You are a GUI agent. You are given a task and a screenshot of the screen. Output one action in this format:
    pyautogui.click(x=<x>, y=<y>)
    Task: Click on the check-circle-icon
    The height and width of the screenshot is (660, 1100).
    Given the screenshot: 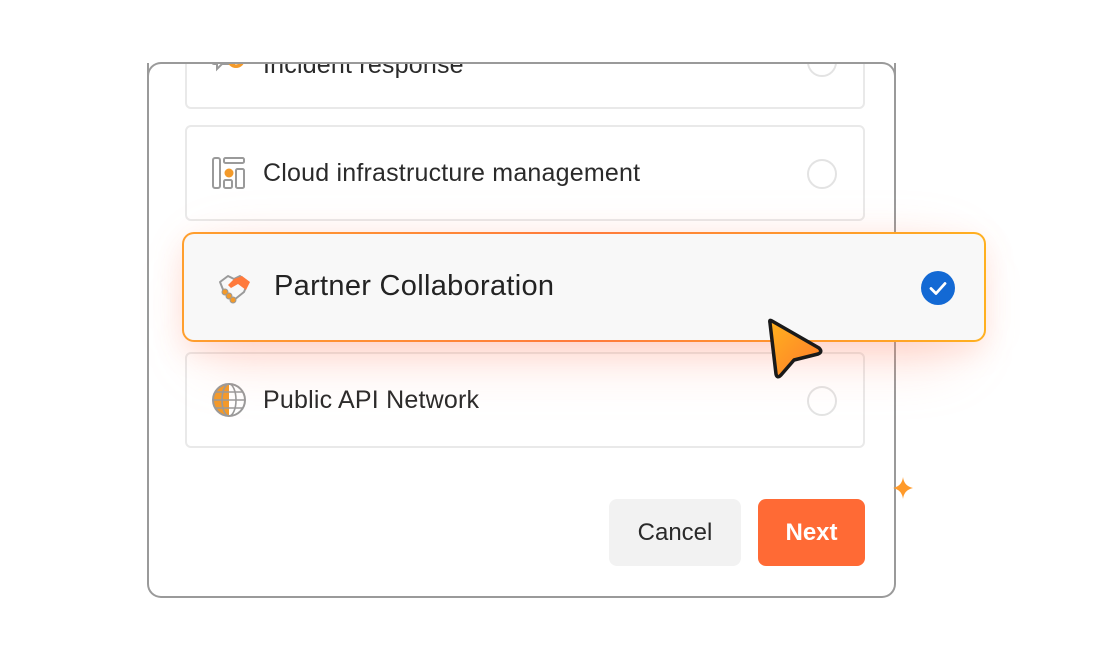 What is the action you would take?
    pyautogui.click(x=938, y=288)
    